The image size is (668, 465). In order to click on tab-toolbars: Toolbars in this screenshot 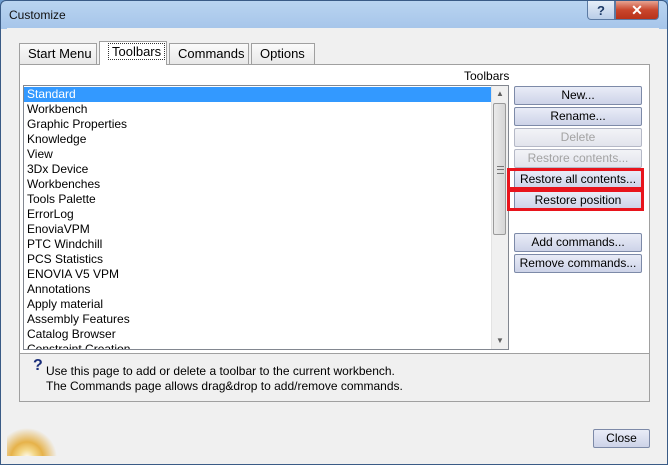, I will do `click(133, 53)`.